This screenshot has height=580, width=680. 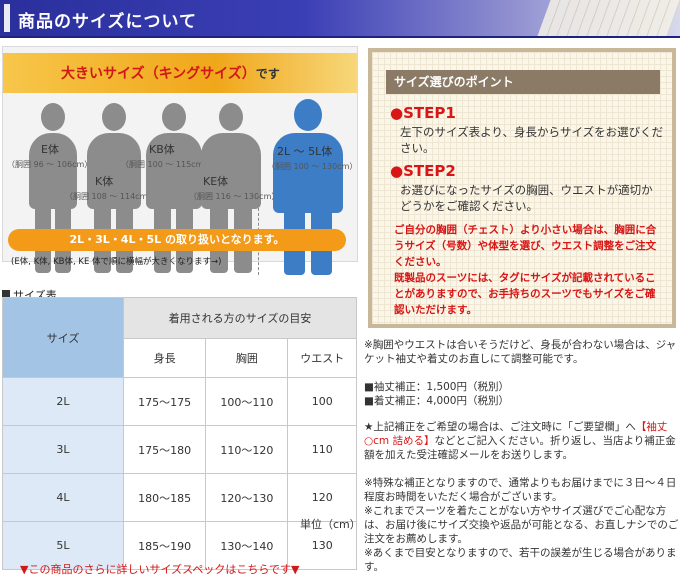 I want to click on chest-cell: 110〜120, so click(x=247, y=449).